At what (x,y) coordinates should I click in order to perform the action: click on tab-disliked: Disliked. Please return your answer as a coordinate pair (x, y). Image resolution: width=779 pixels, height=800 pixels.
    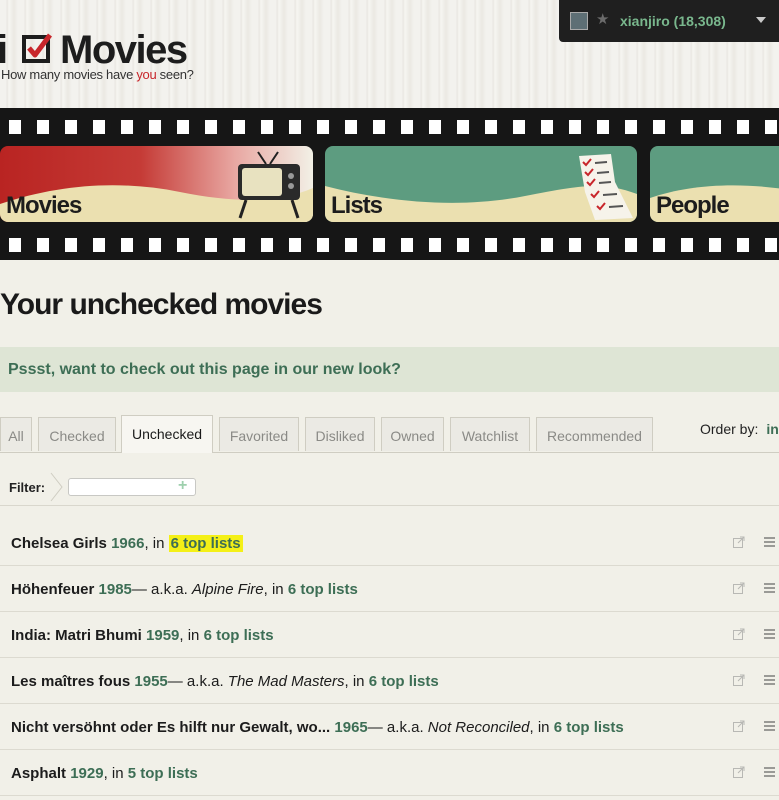
    Looking at the image, I should click on (340, 434).